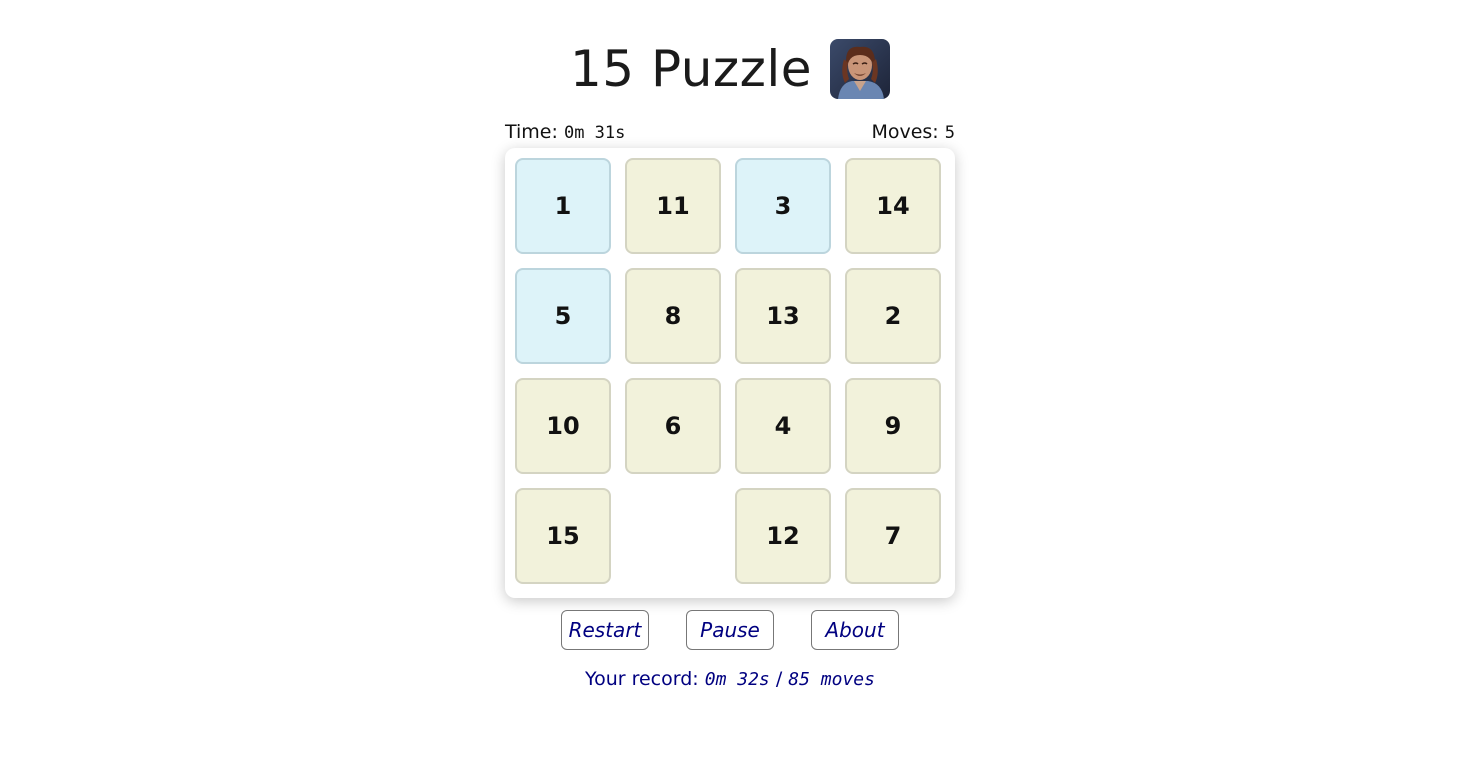 The height and width of the screenshot is (760, 1460). What do you see at coordinates (783, 426) in the screenshot?
I see `puzzle-tile-4: 4` at bounding box center [783, 426].